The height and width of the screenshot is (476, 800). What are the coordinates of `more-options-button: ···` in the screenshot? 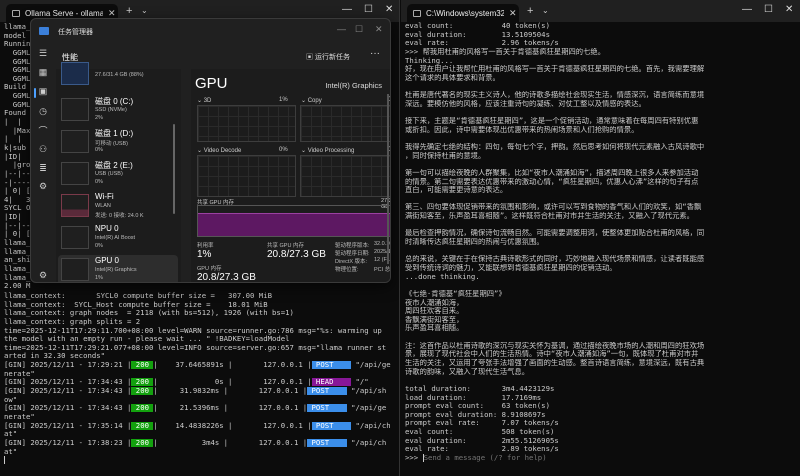 It's located at (375, 53).